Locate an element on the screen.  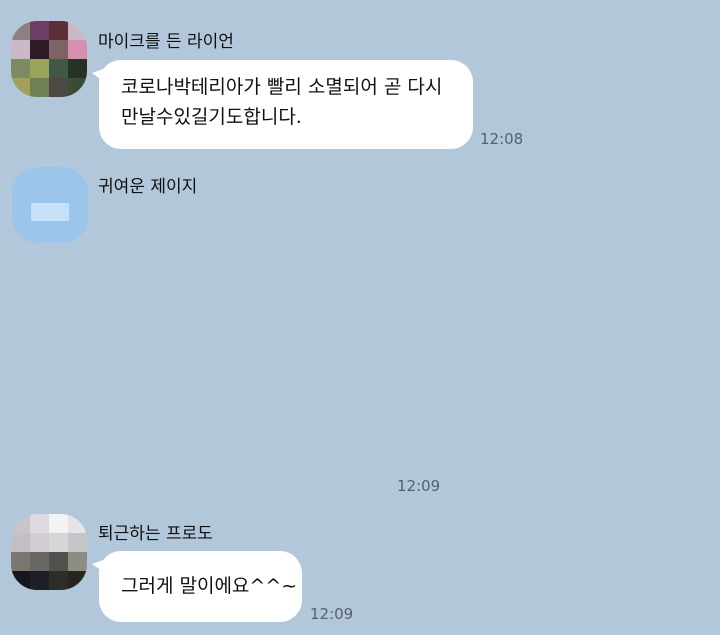
message-bubble: 코로나박테리아가 빨리 소멸되어 곧 다시 만날수있길기도합니다. is located at coordinates (282, 104).